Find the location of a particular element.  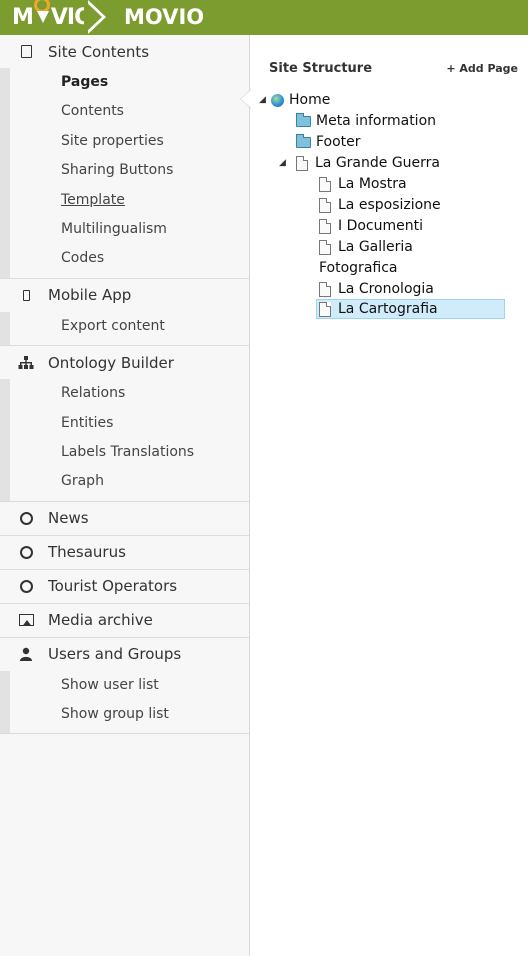

tree-node-label-continuation: Fotografica is located at coordinates (358, 268).